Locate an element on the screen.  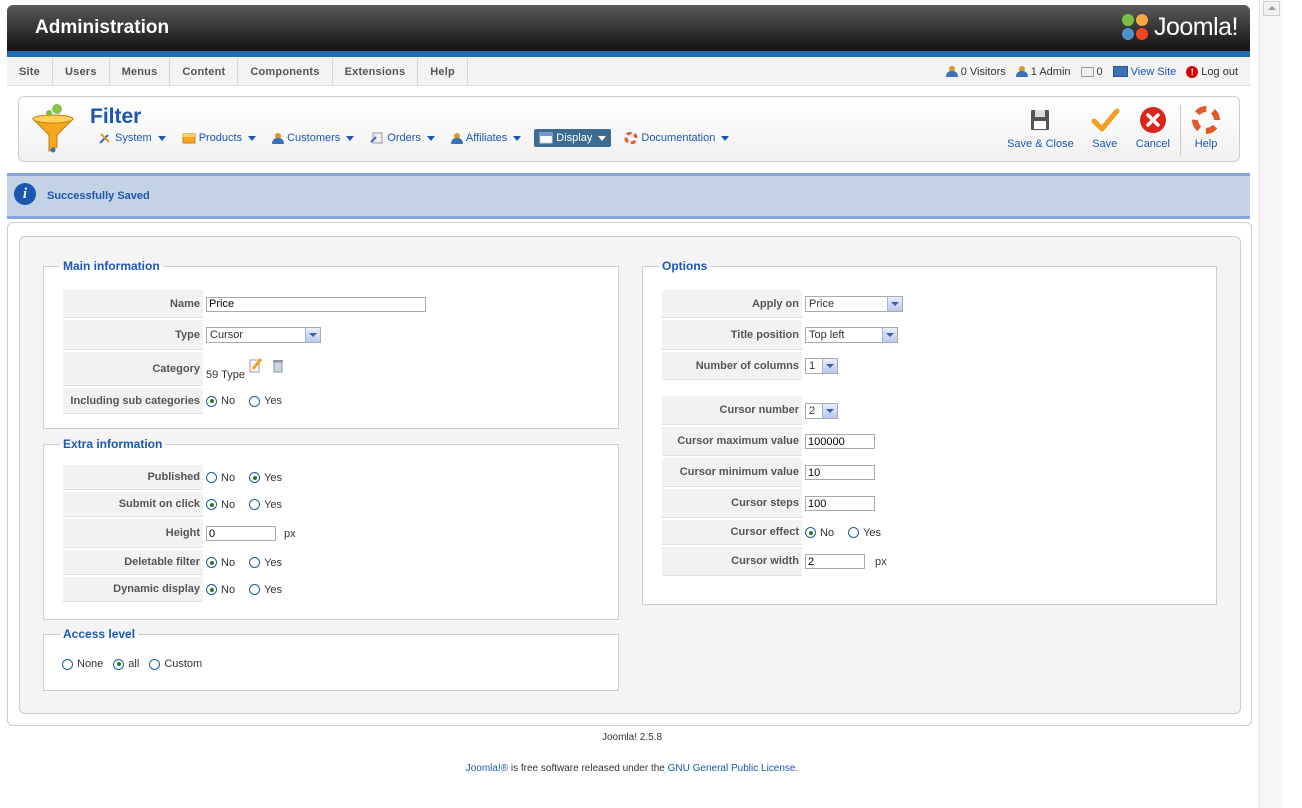
access-none-radio: None is located at coordinates (82, 664).